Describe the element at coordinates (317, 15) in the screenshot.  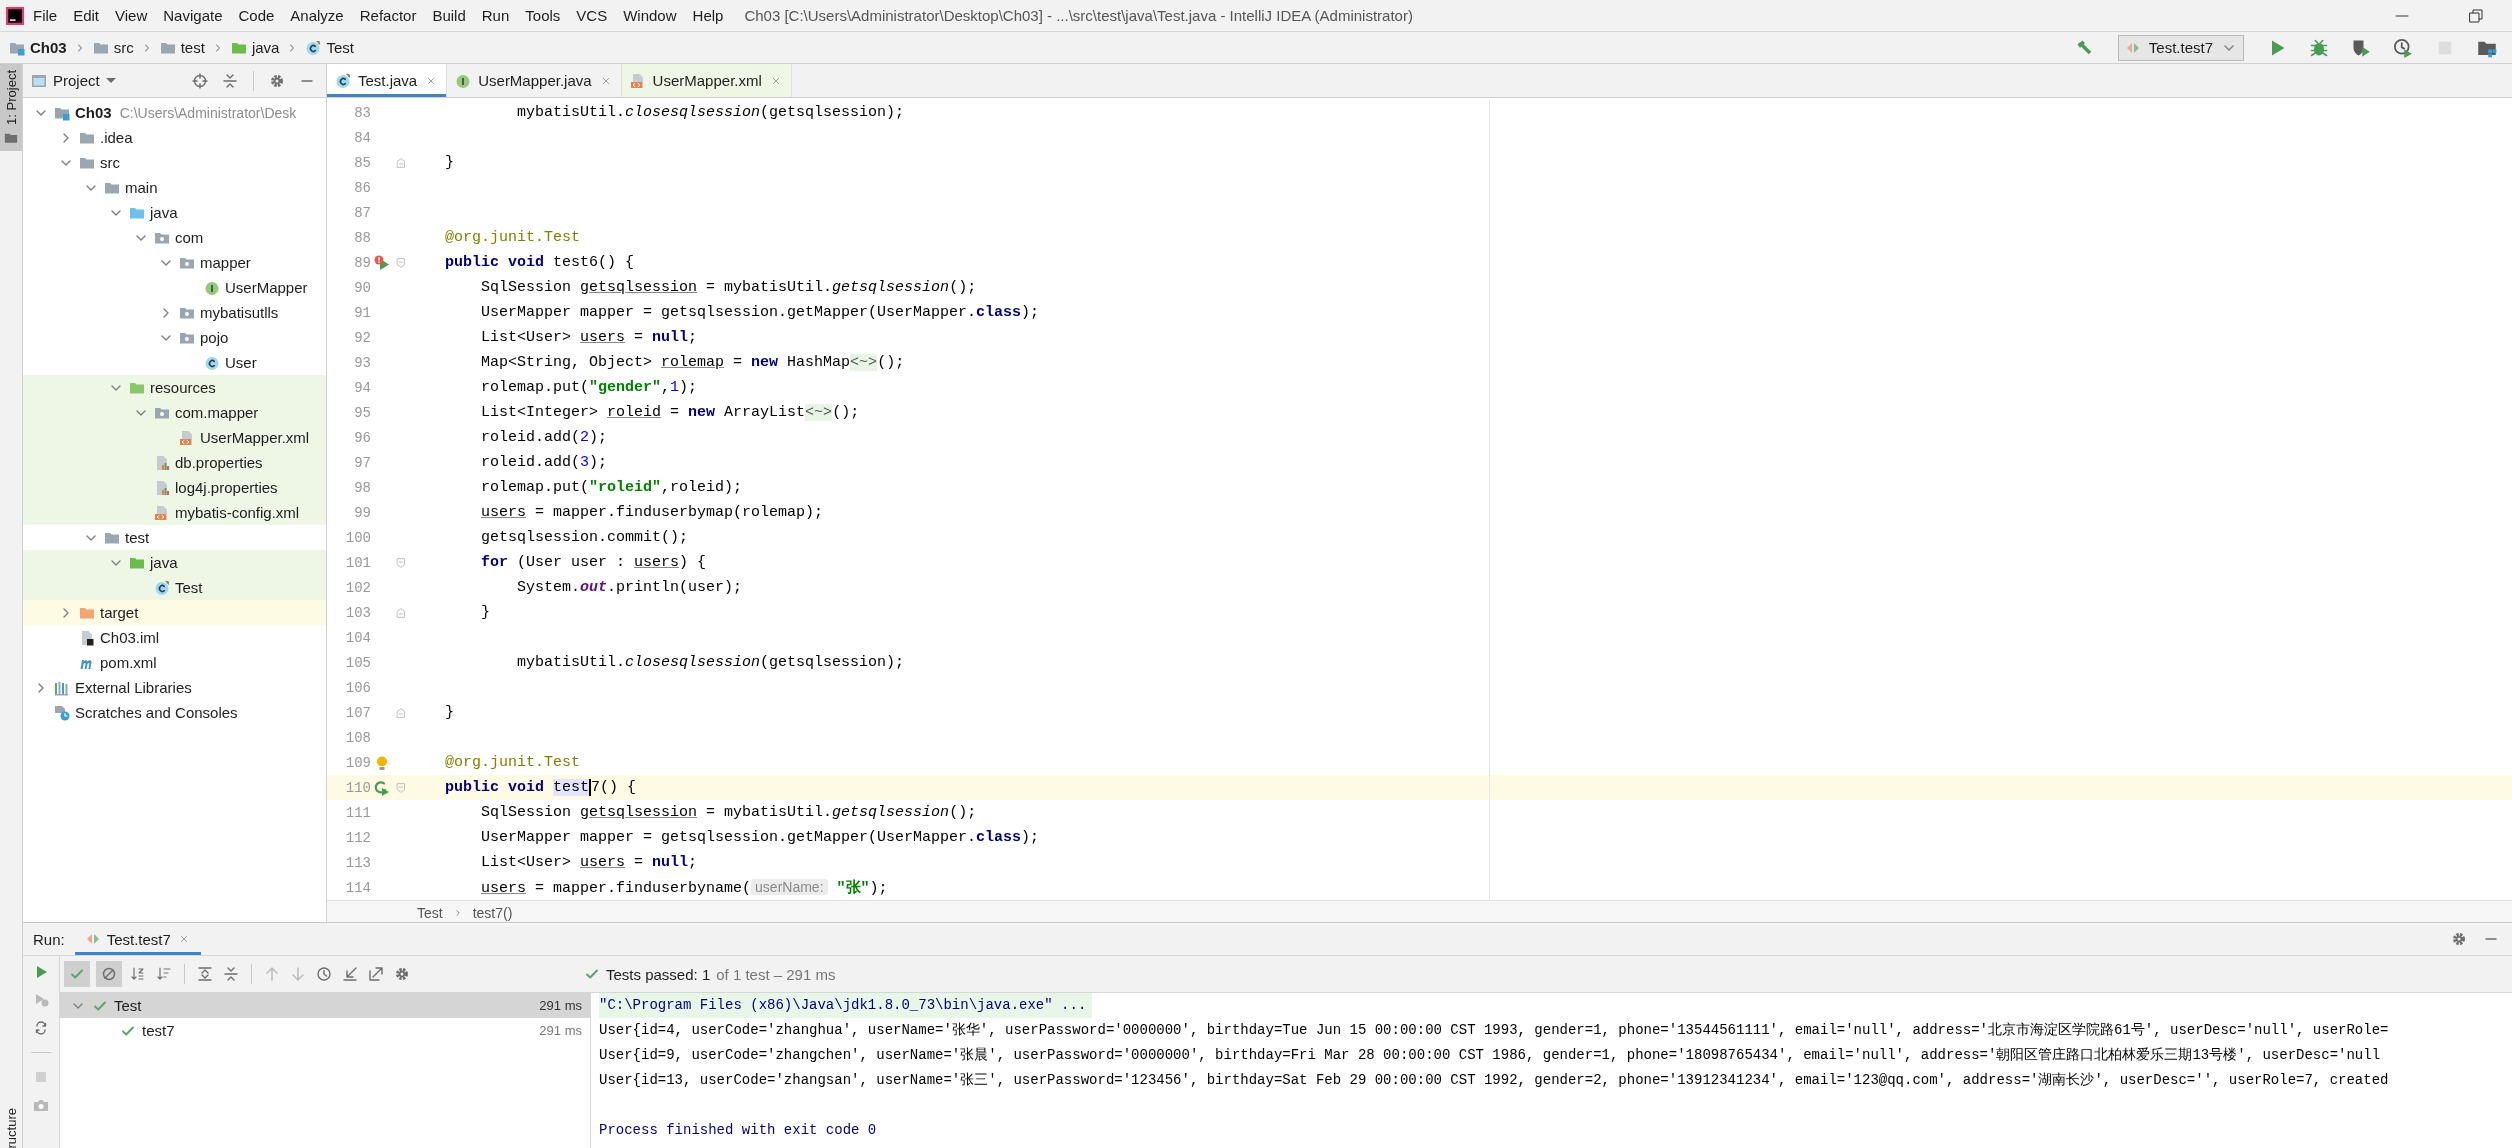
I see `menu-item: Analyze` at that location.